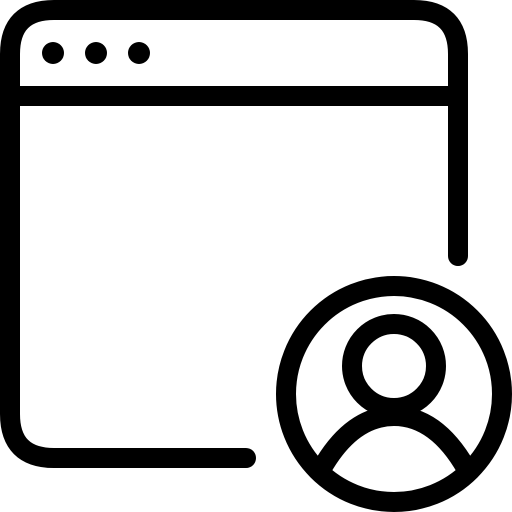 The image size is (512, 512). Describe the element at coordinates (394, 442) in the screenshot. I see `user-shoulders-icon` at that location.